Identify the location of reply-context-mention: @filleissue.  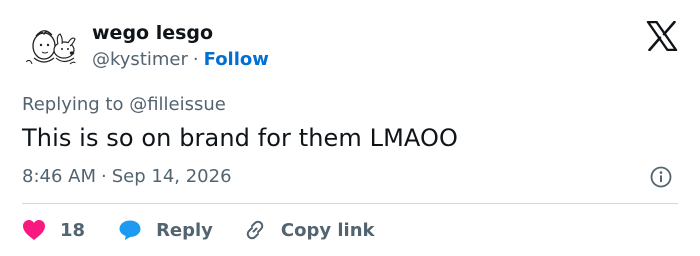
(177, 104).